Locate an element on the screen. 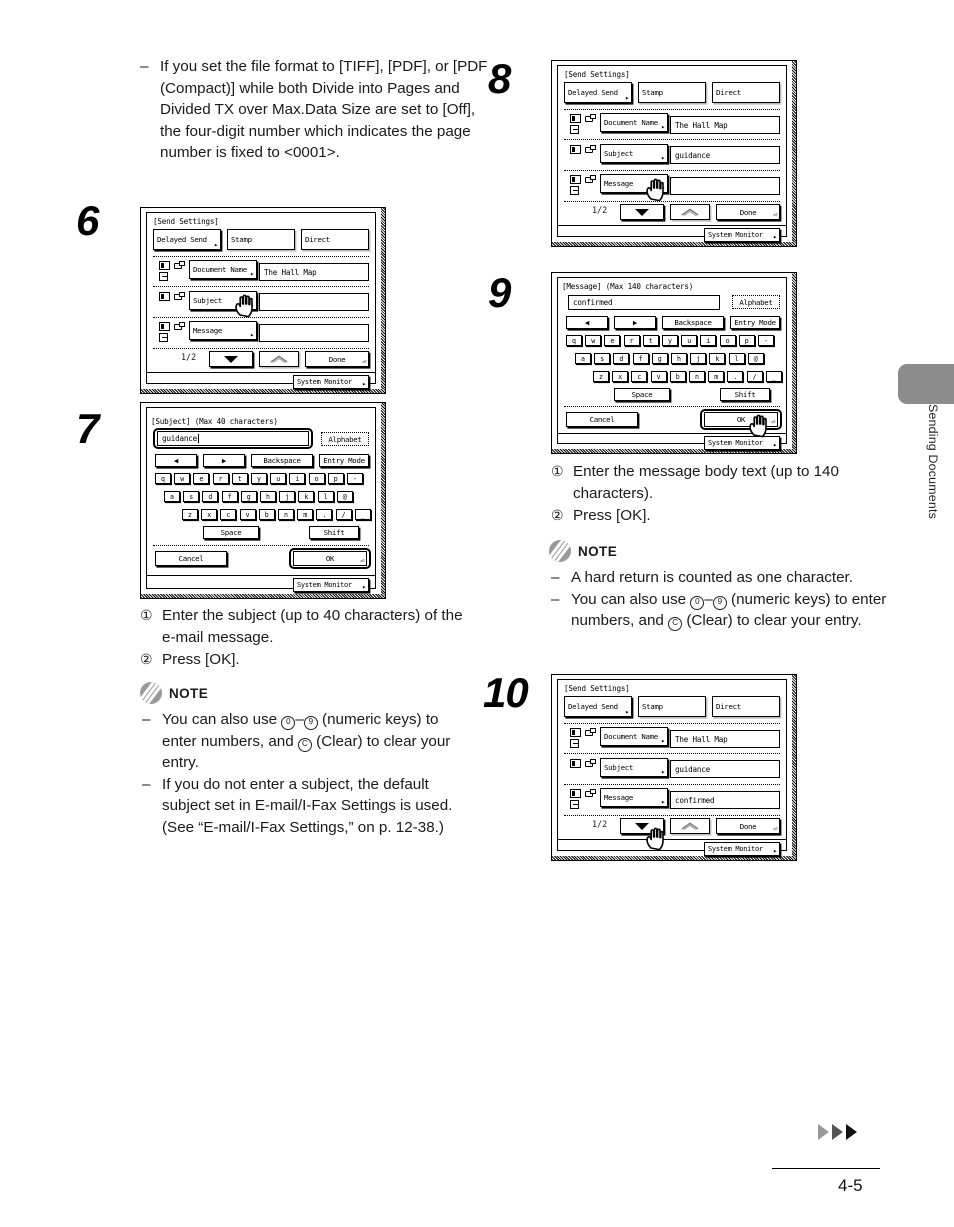  text-input: confirmed is located at coordinates (644, 302).